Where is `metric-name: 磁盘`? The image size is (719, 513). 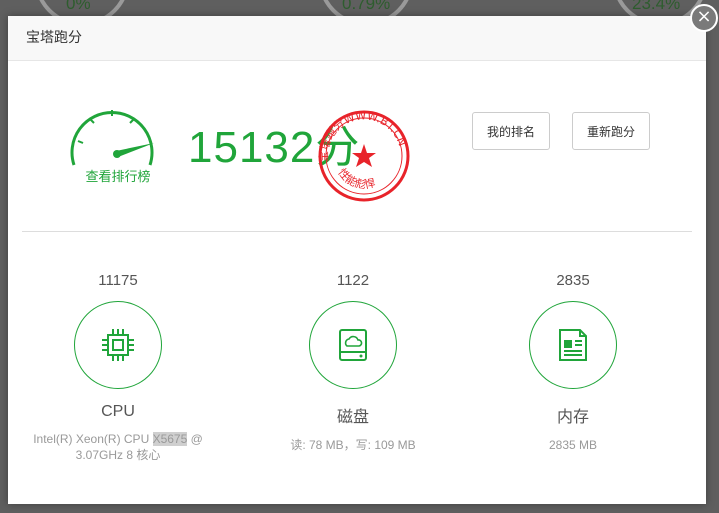
metric-name: 磁盘 is located at coordinates (352, 417).